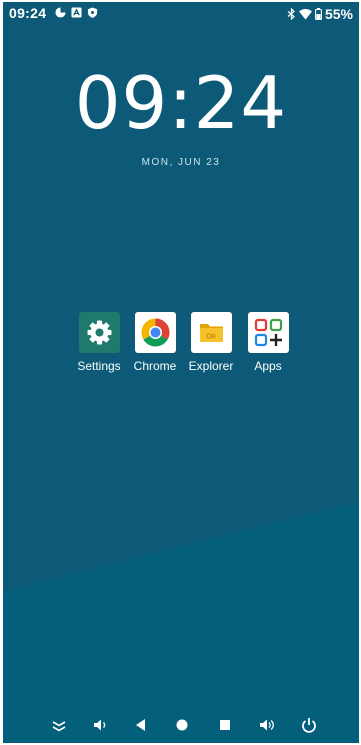 This screenshot has height=745, width=361. What do you see at coordinates (305, 13) in the screenshot?
I see `wifi-icon` at bounding box center [305, 13].